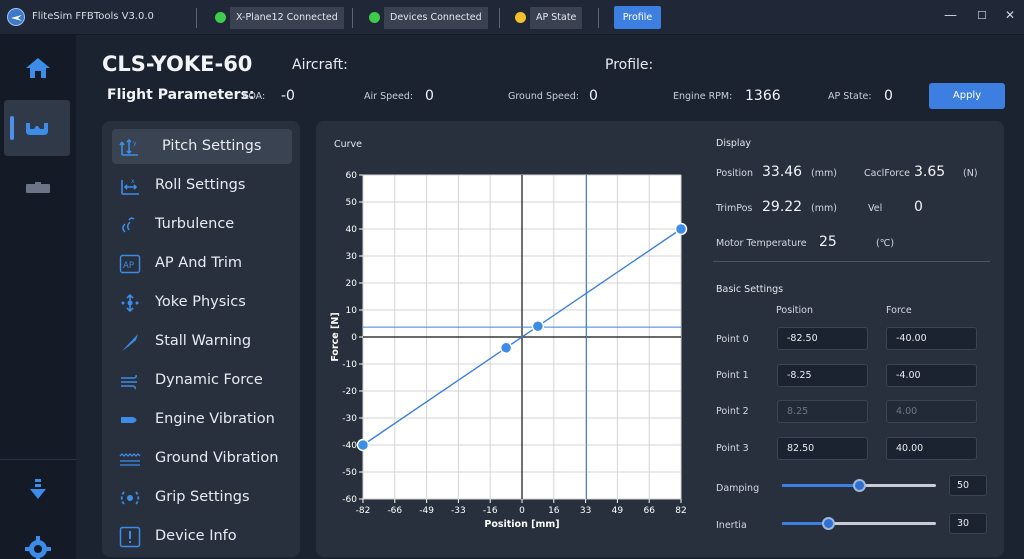  Describe the element at coordinates (429, 96) in the screenshot. I see `air-speed-value: 0` at that location.